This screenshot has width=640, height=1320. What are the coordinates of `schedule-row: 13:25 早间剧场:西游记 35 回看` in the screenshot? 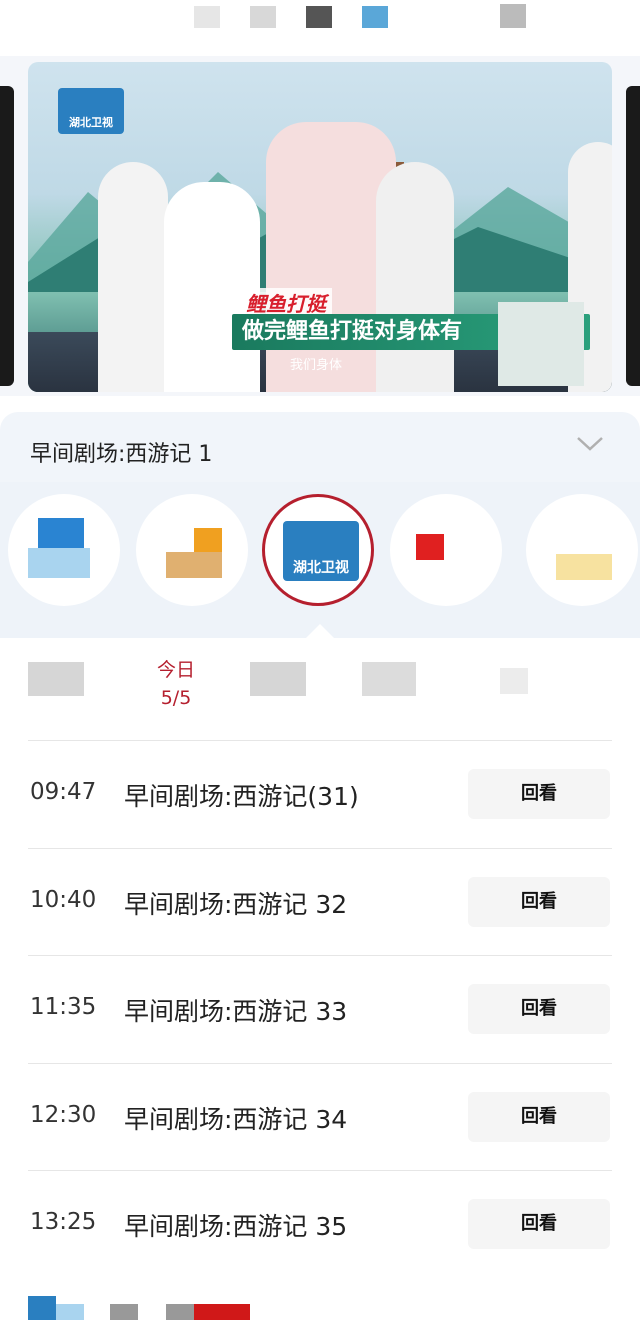 It's located at (320, 1225).